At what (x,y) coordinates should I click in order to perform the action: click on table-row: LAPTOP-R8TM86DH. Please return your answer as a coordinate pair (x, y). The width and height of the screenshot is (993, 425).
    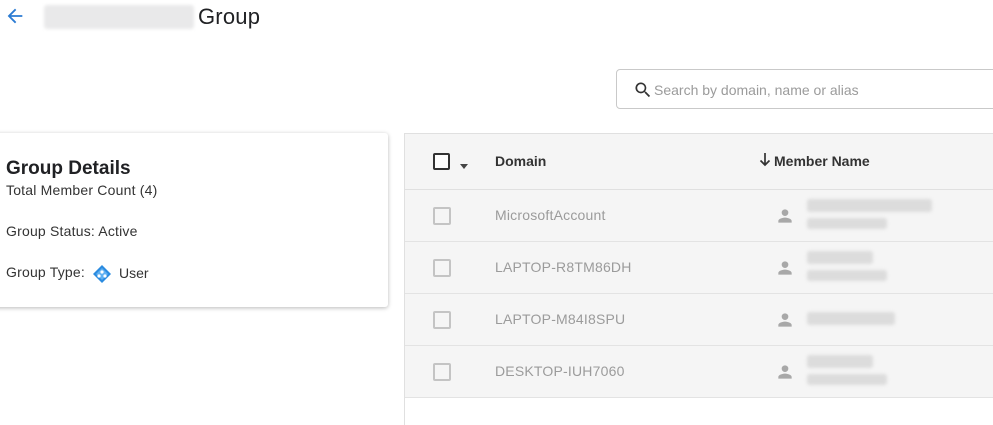
    Looking at the image, I should click on (699, 268).